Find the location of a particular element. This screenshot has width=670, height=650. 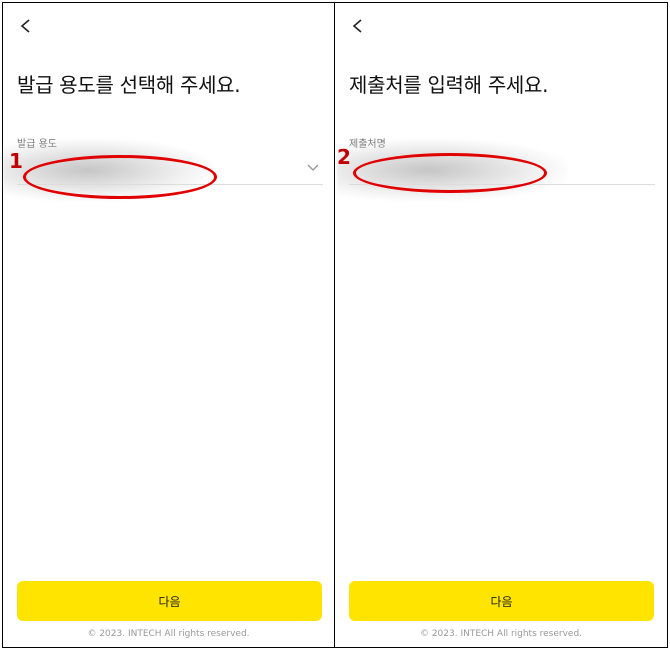

recipient-field is located at coordinates (504, 168).